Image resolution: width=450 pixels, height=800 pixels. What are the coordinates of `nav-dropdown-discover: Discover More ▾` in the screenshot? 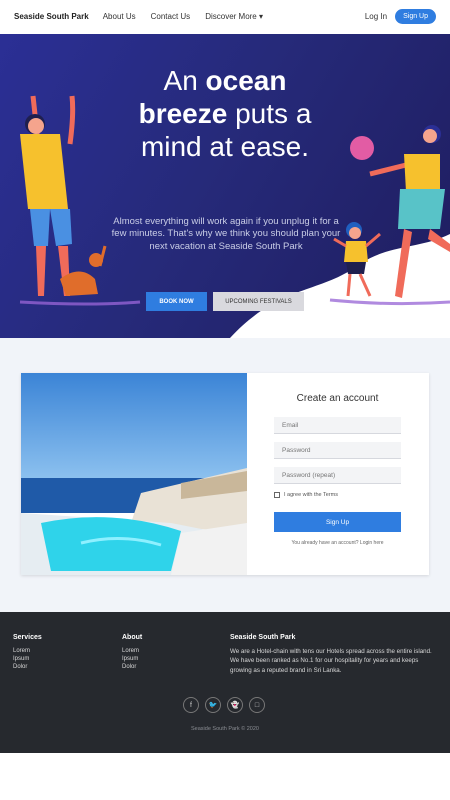 It's located at (234, 16).